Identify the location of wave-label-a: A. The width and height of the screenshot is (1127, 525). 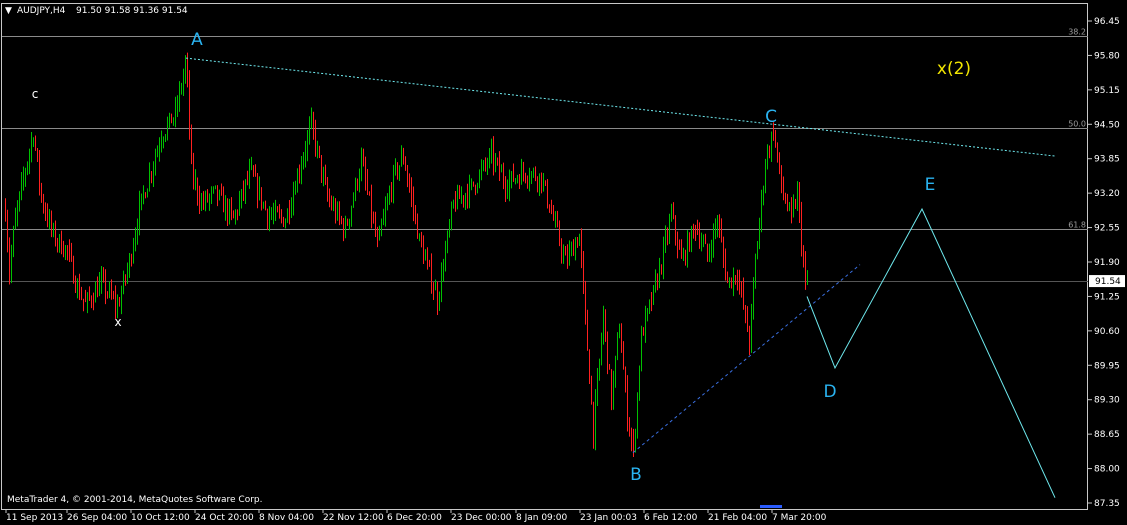
(197, 40).